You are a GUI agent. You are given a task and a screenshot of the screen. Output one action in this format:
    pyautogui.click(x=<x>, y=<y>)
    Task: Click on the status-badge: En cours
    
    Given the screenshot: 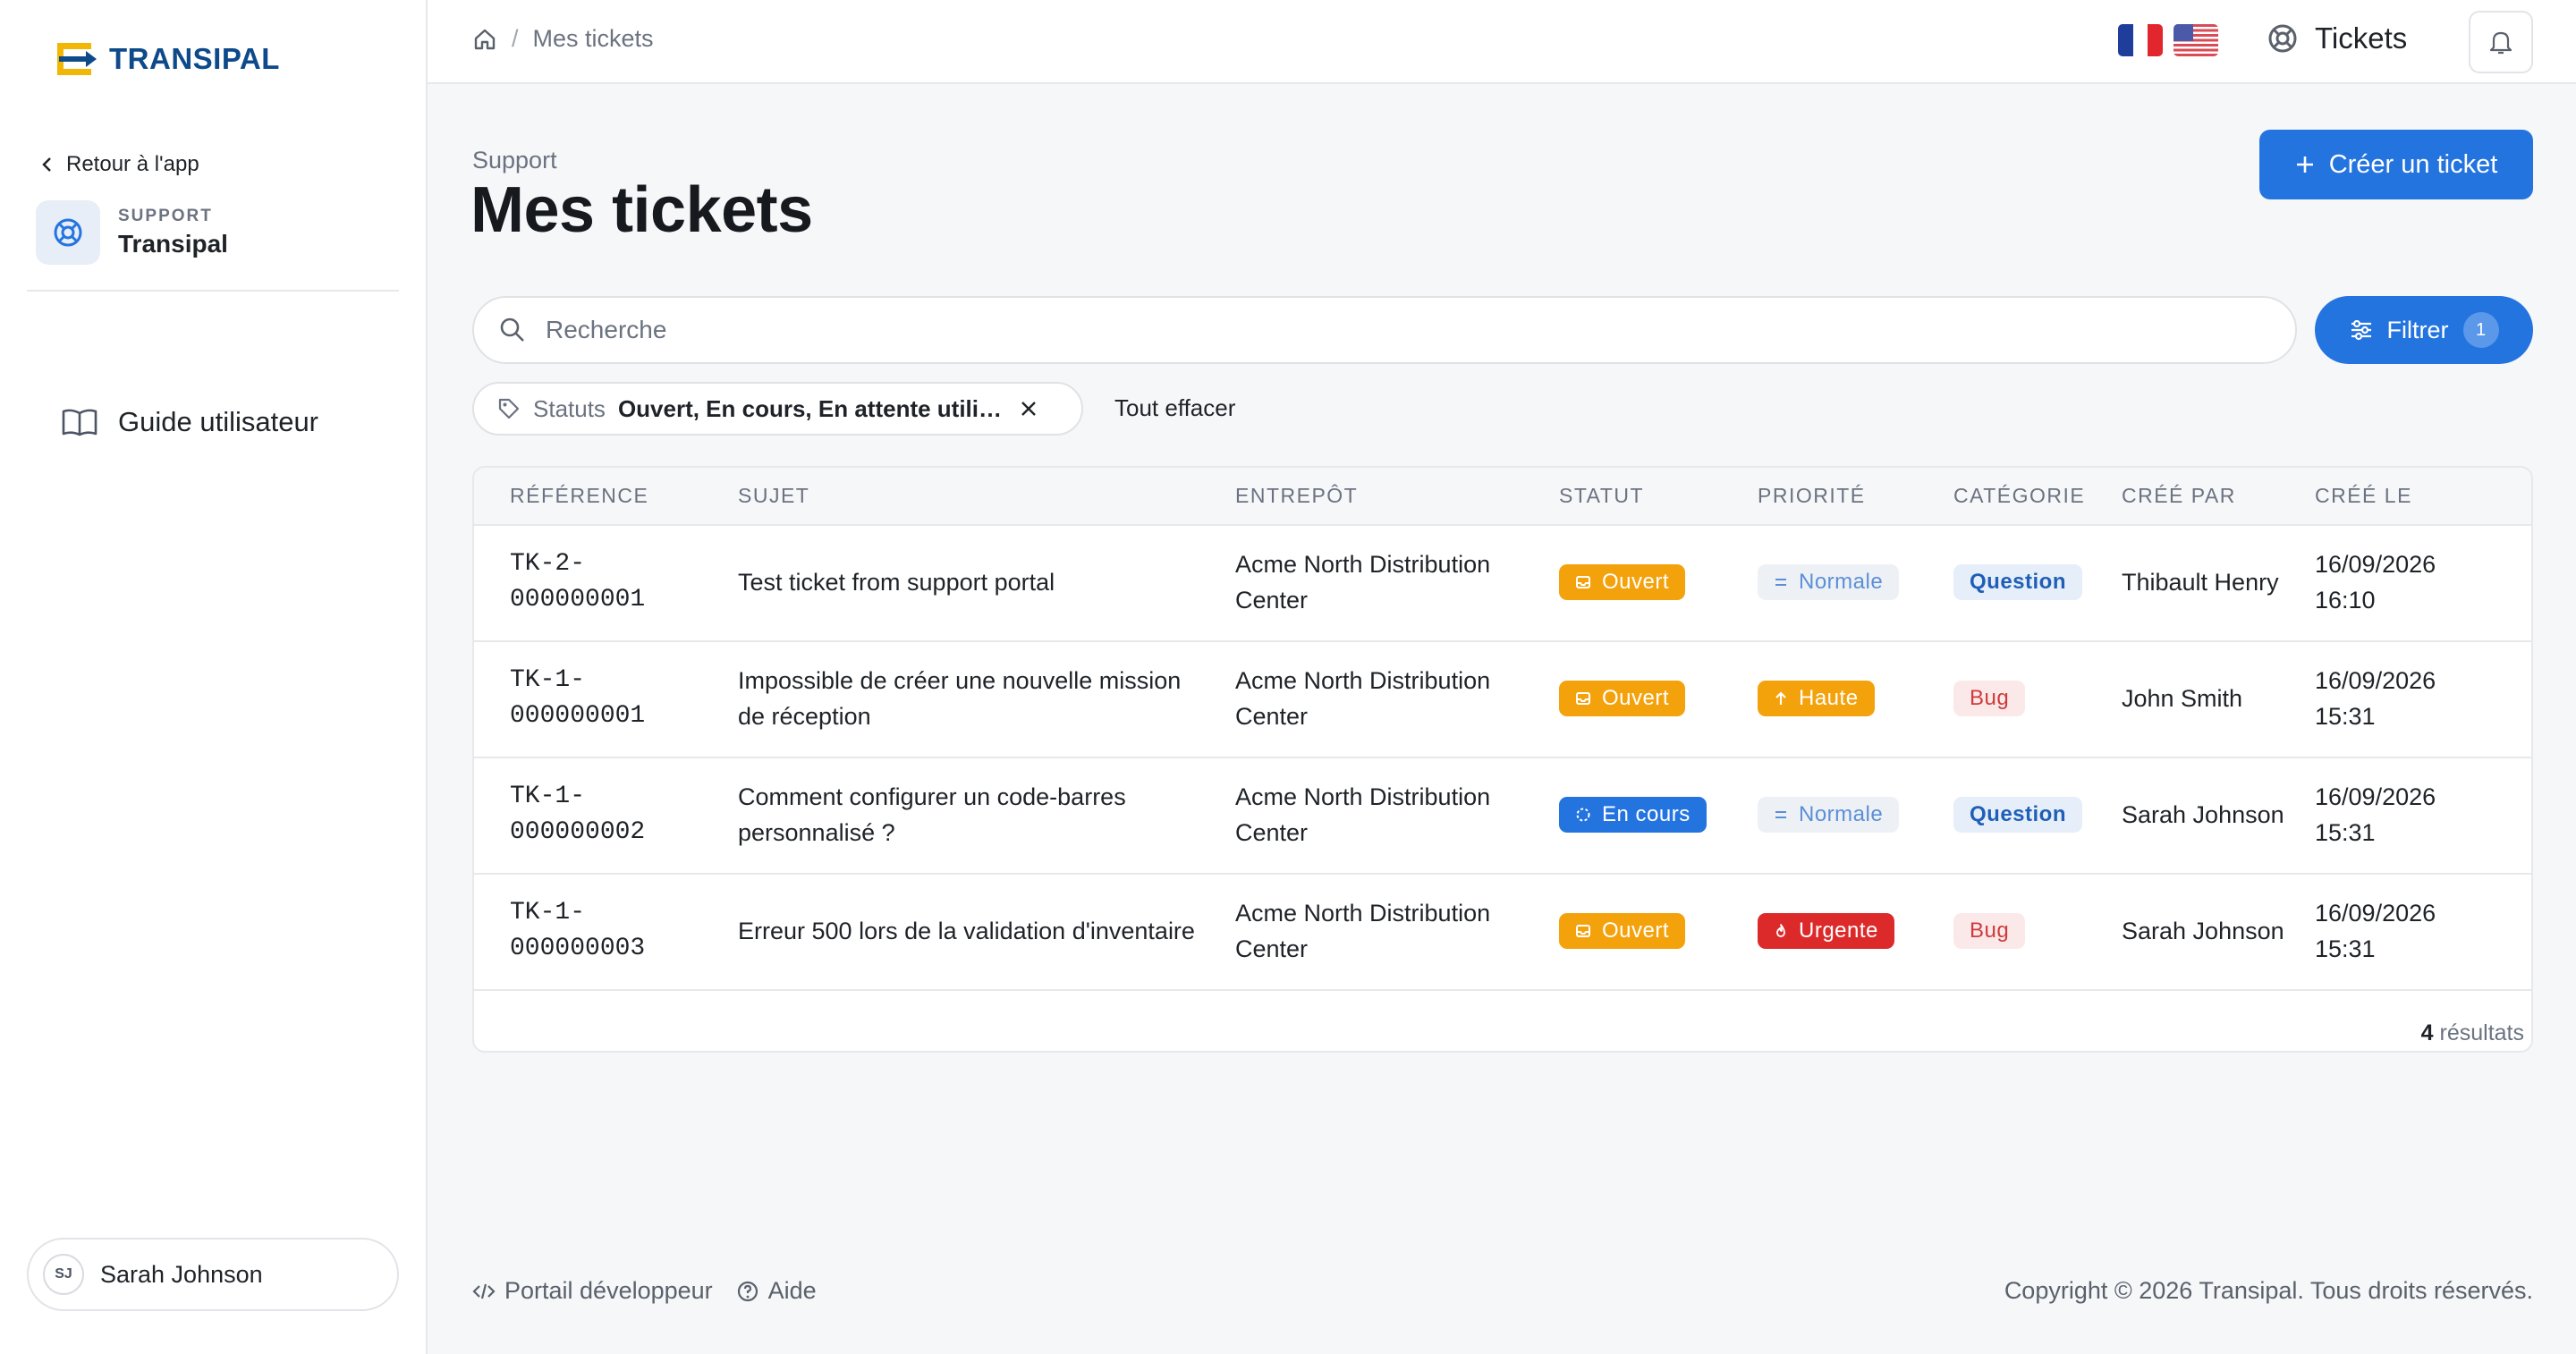 What is the action you would take?
    pyautogui.click(x=1633, y=815)
    